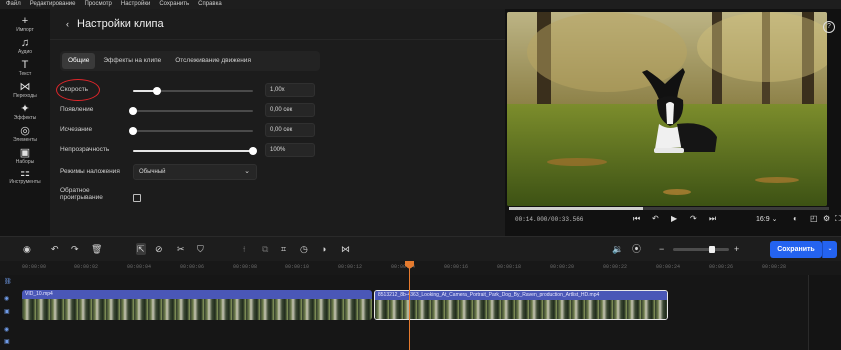 Image resolution: width=841 pixels, height=350 pixels. I want to click on zoom-knob, so click(712, 249).